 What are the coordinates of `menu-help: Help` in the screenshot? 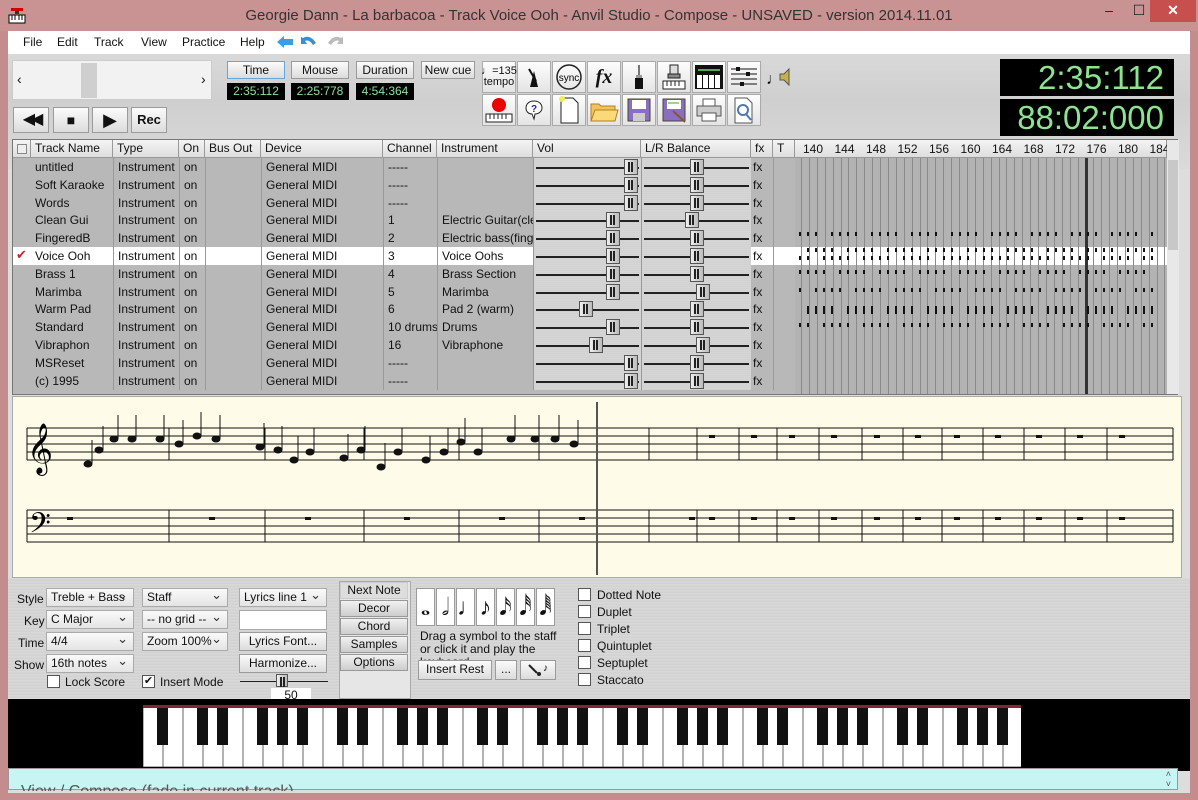 It's located at (252, 42).